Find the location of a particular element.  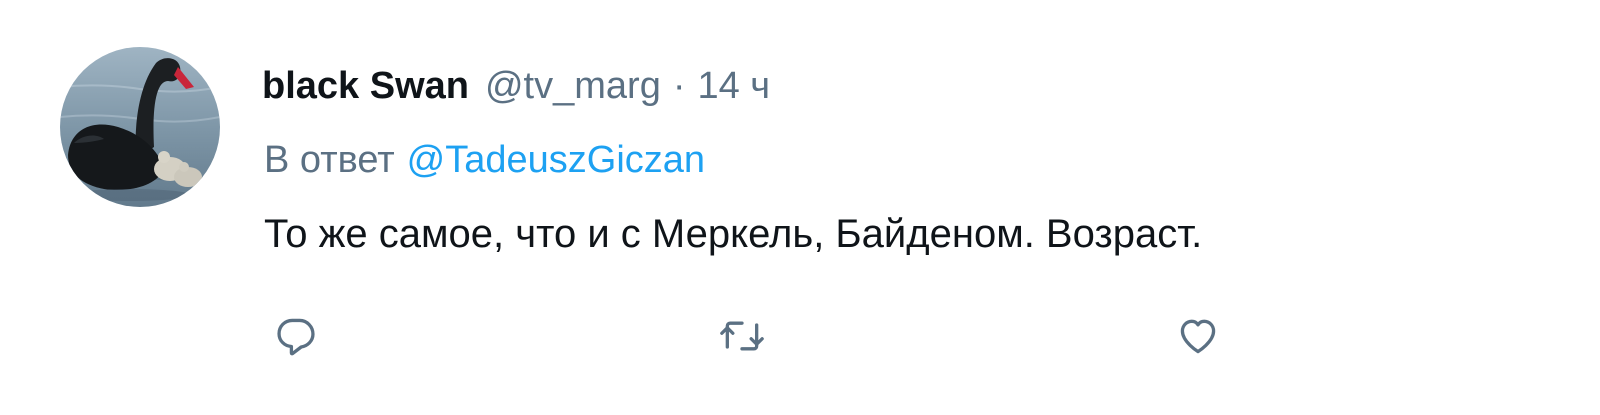

retweet-button is located at coordinates (742, 336).